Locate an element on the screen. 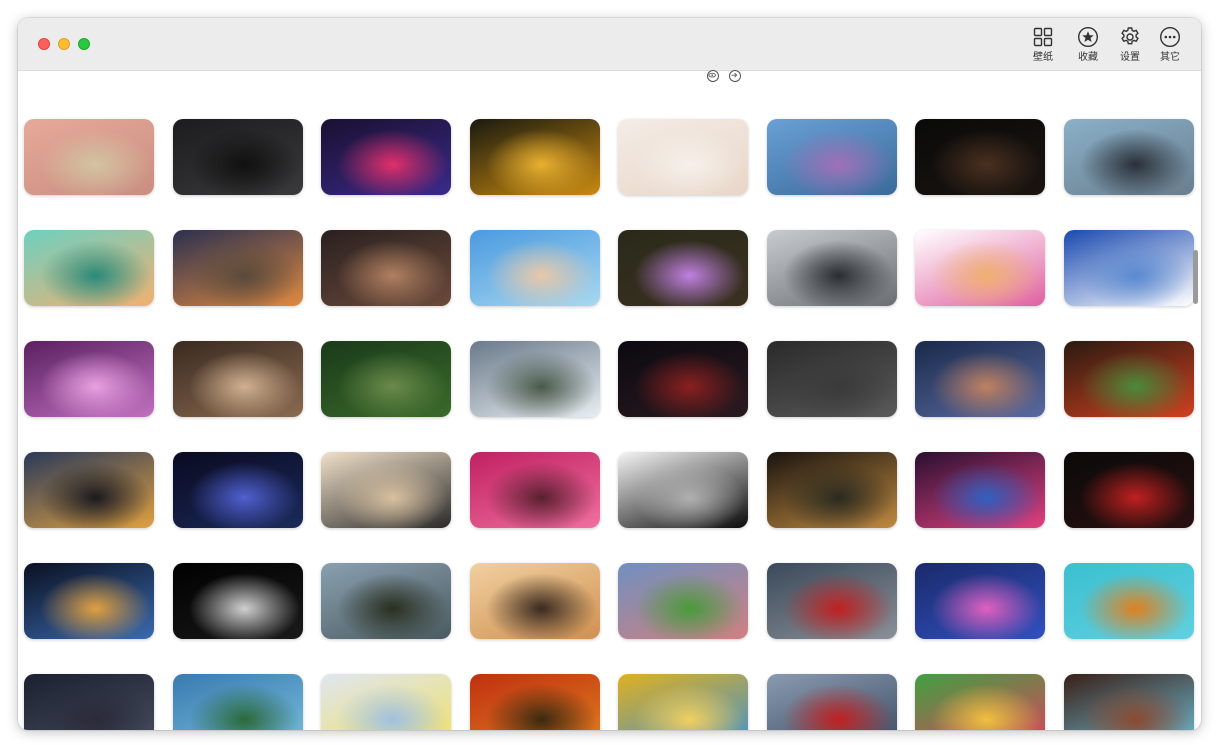  wallpaper-thumbnail-sea-arch-cave is located at coordinates (1129, 702).